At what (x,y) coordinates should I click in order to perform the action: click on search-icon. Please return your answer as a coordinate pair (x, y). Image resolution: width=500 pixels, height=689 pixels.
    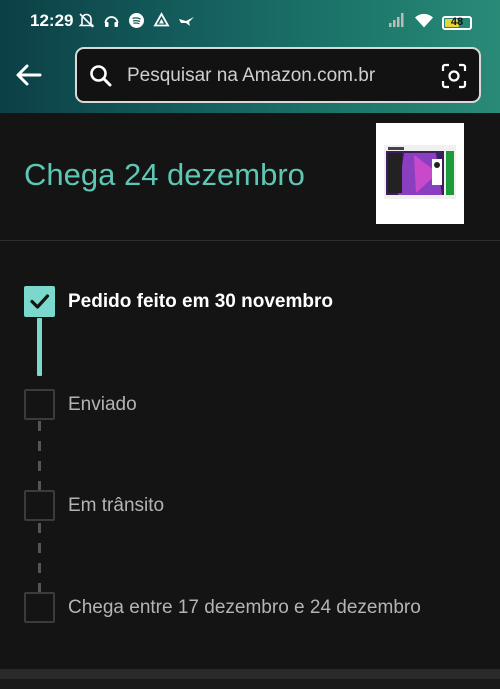
    Looking at the image, I should click on (101, 76).